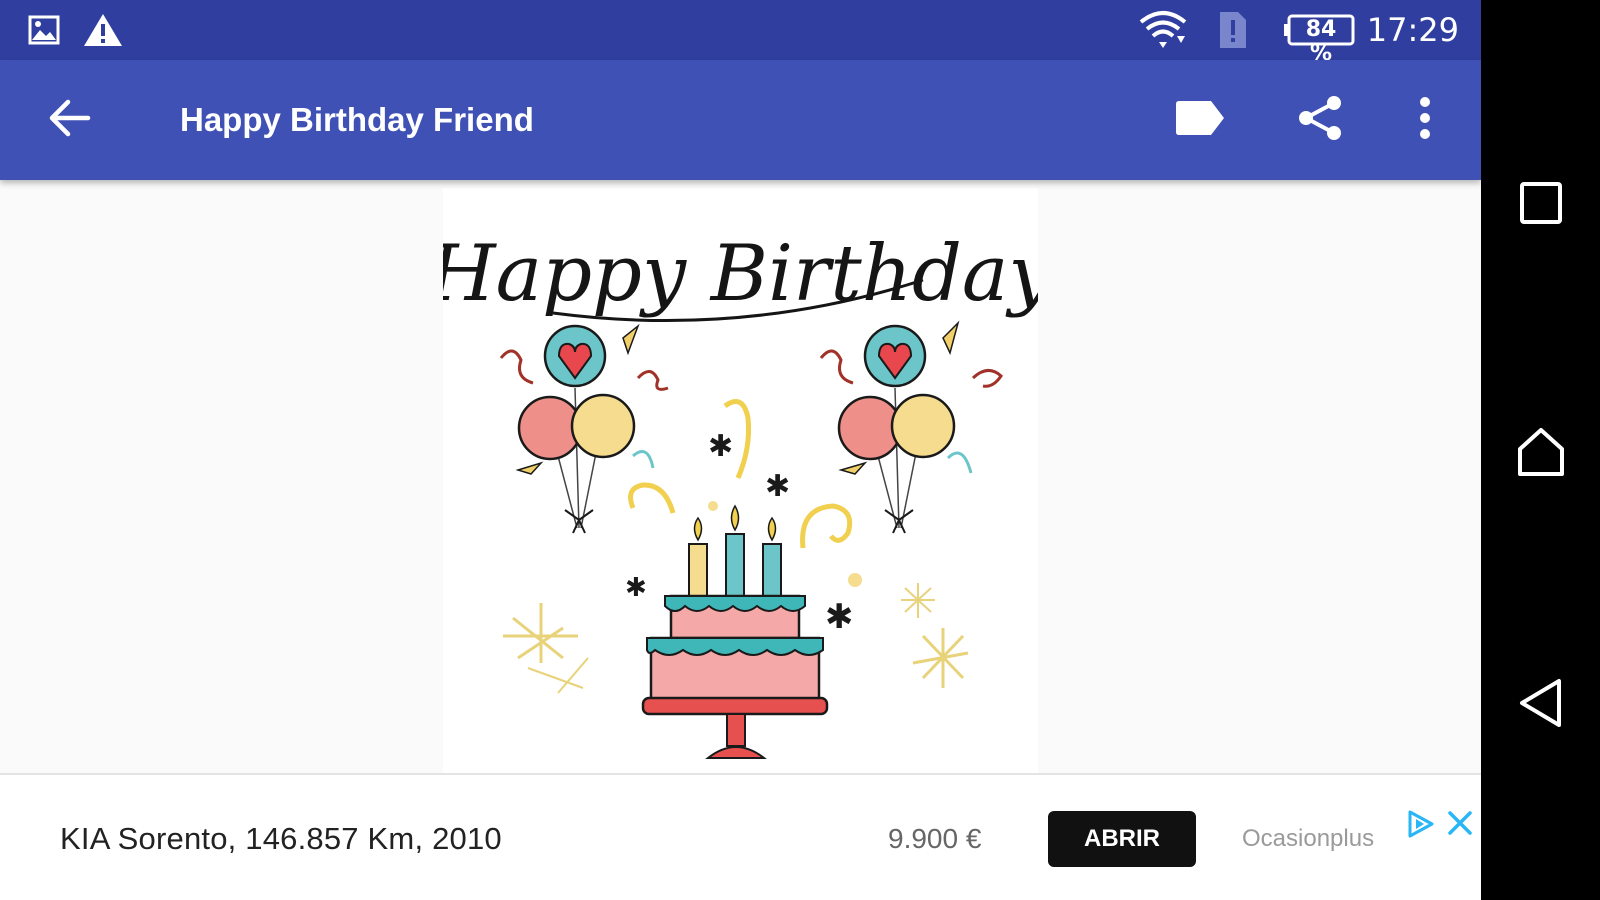 This screenshot has height=900, width=1600. What do you see at coordinates (584, 428) in the screenshot?
I see `left-balloons-illustration` at bounding box center [584, 428].